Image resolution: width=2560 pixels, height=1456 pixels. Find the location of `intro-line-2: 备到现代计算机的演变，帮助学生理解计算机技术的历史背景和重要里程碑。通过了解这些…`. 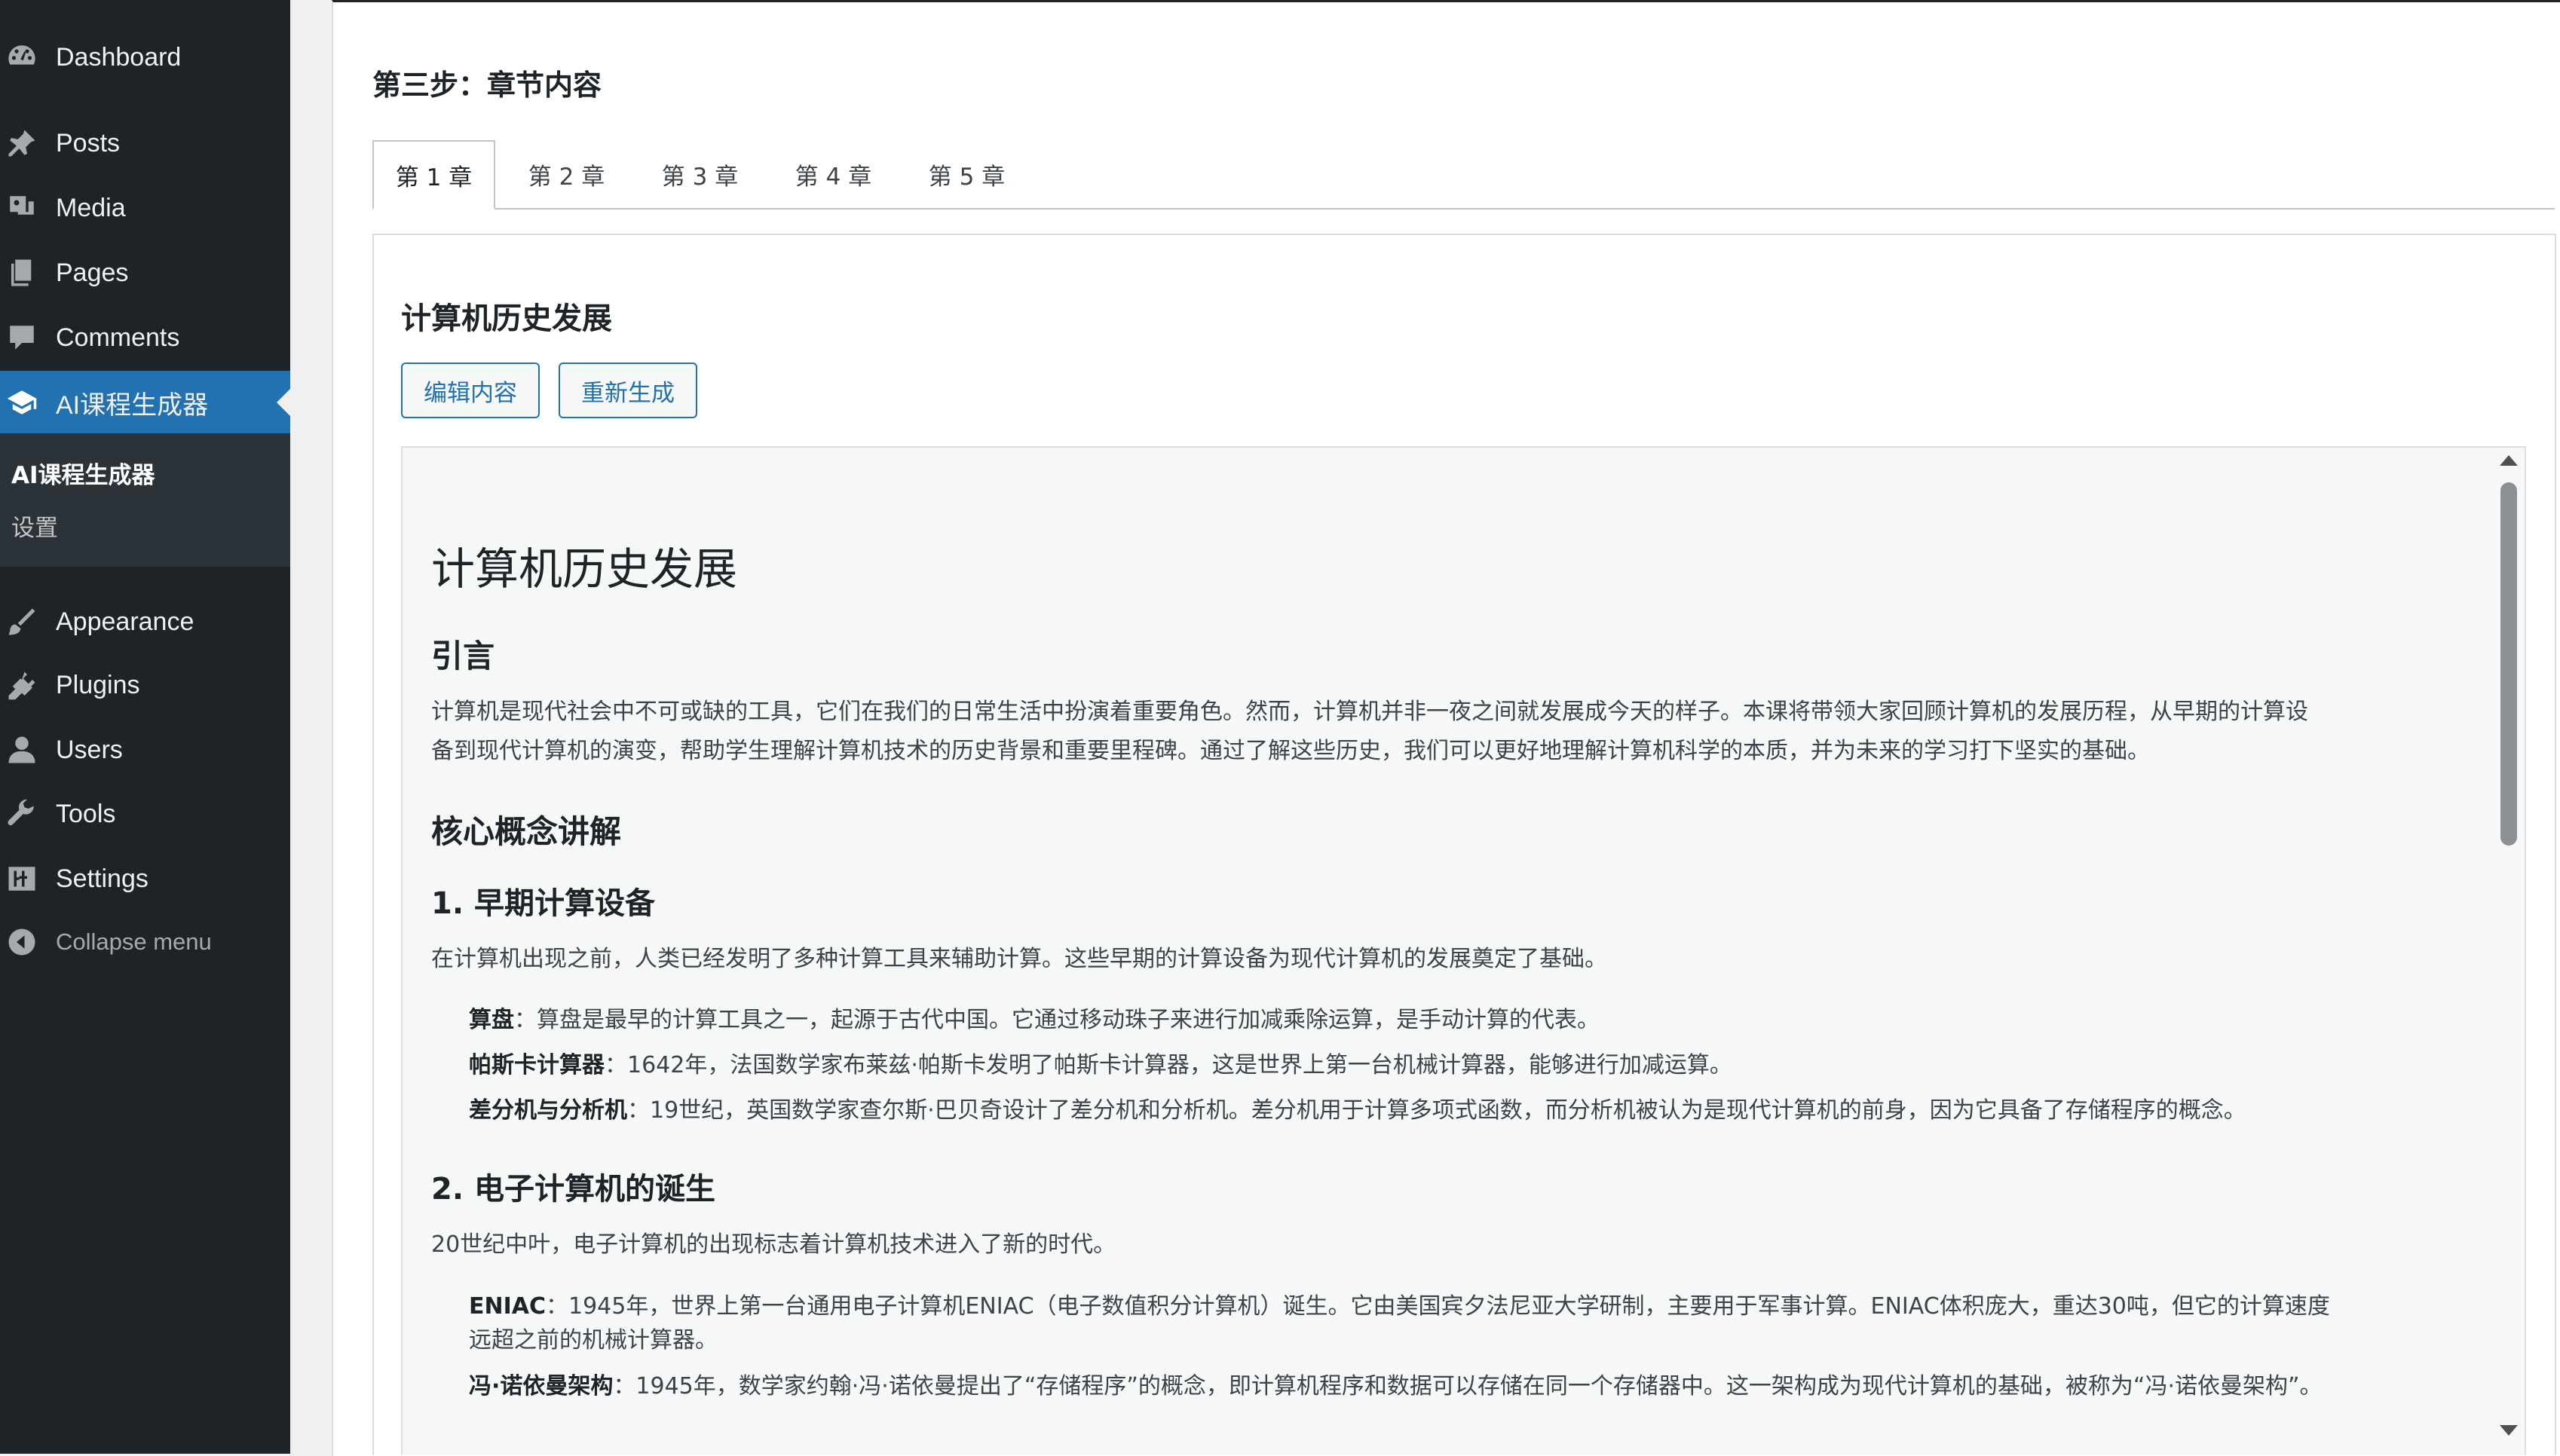

intro-line-2: 备到现代计算机的演变，帮助学生理解计算机技术的历史背景和重要里程碑。通过了解这些… is located at coordinates (1291, 751).